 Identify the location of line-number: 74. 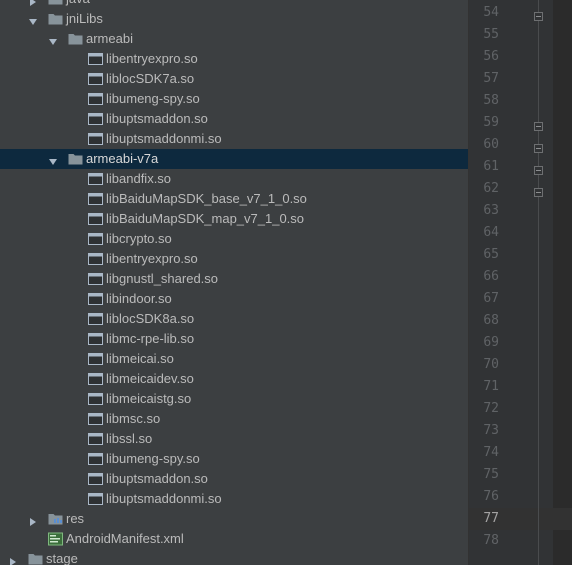
(491, 452).